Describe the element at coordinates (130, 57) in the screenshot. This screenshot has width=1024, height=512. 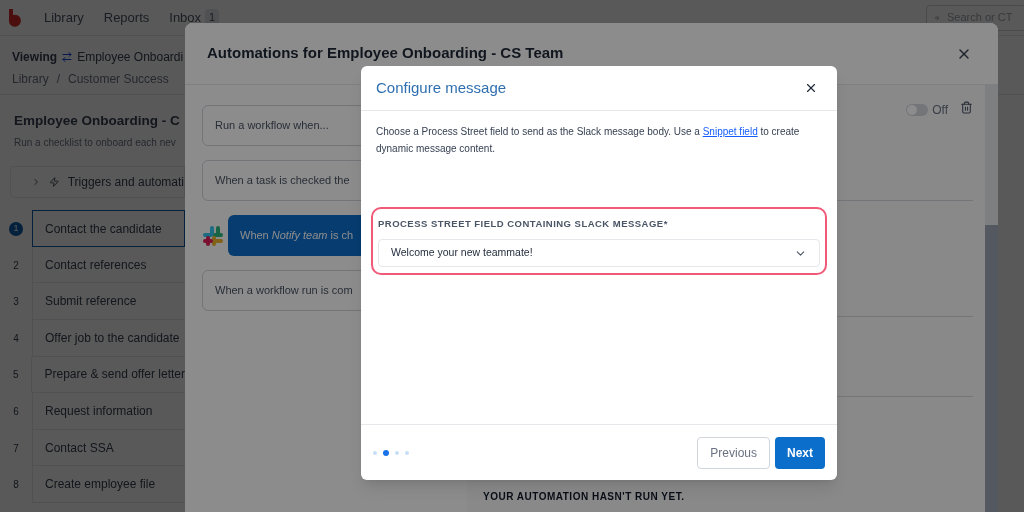
I see `template-name: Employee Onboardi` at that location.